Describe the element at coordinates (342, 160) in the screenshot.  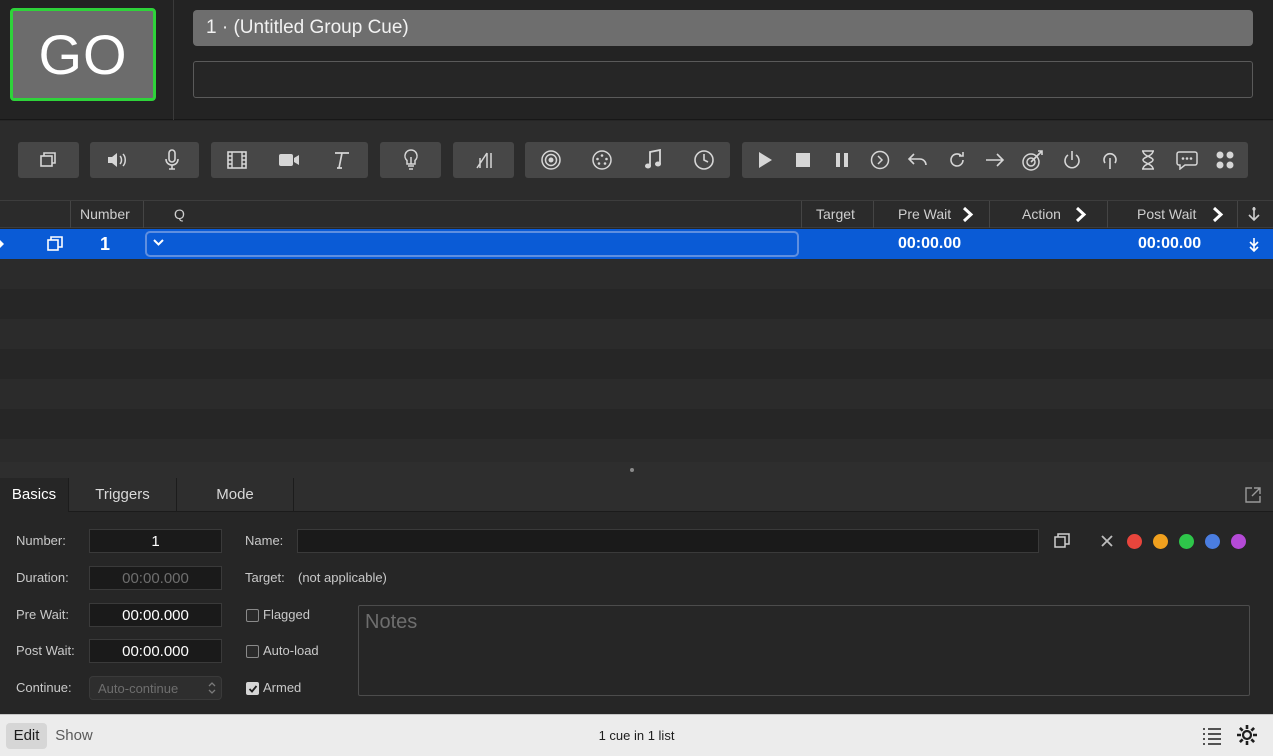
I see `text-icon` at that location.